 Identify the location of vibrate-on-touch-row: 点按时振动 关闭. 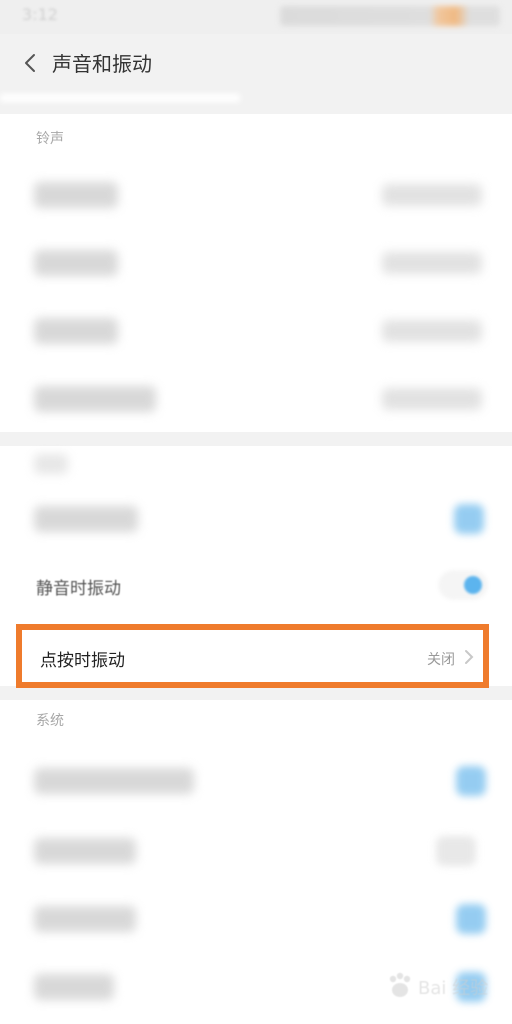
(252, 656).